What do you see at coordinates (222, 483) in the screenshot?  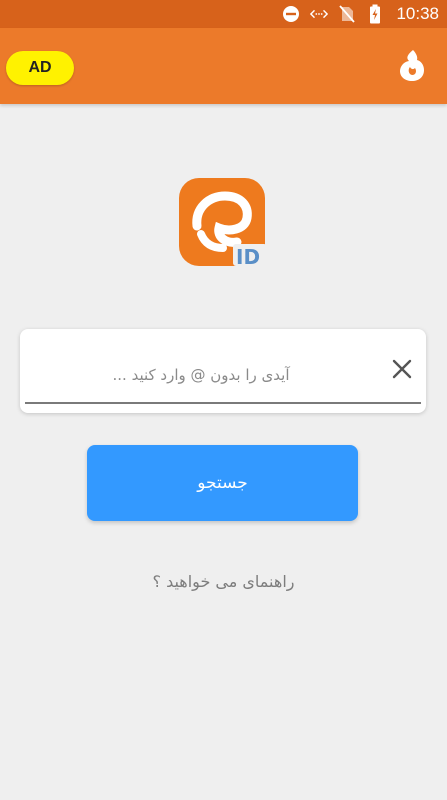 I see `search-button: جستجو` at bounding box center [222, 483].